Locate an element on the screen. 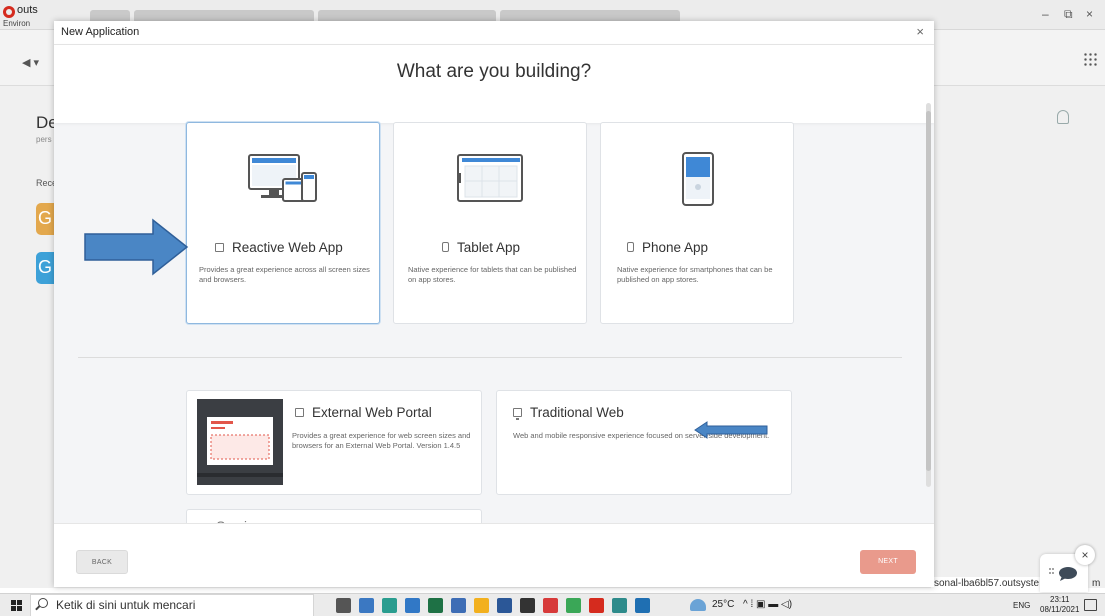 This screenshot has width=1105, height=616. outsystems-logo-icon is located at coordinates (9, 12).